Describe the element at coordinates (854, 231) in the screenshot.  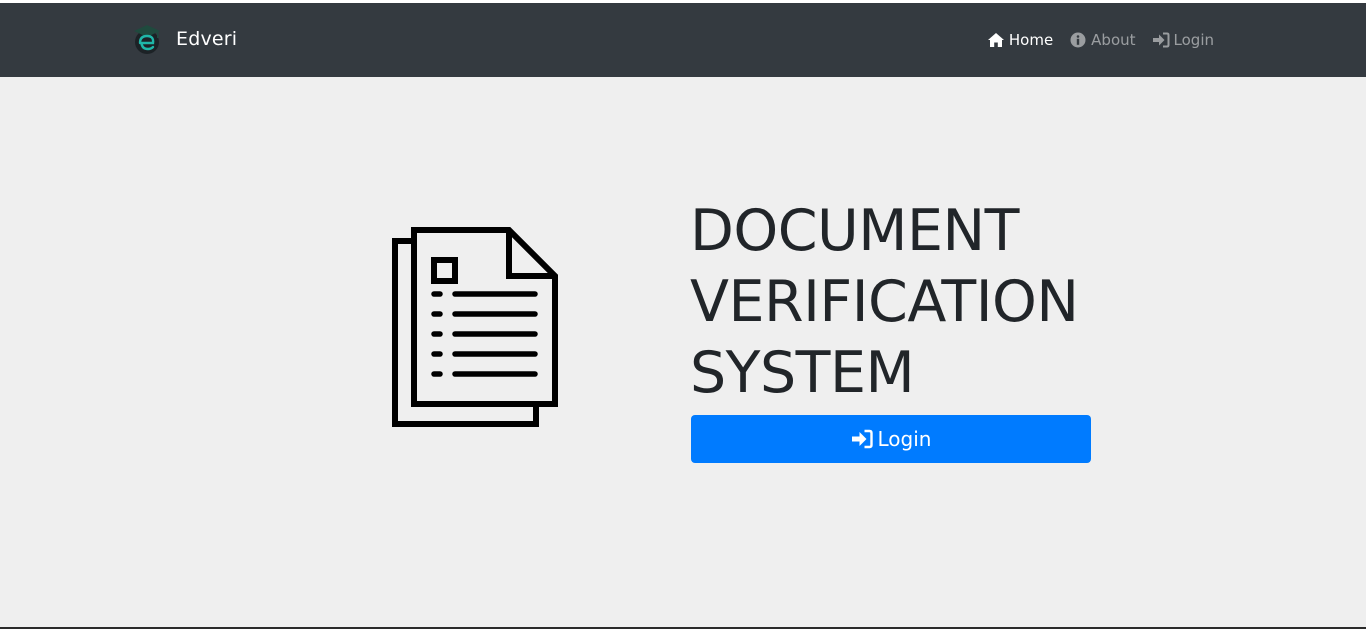
I see `hero-title-line-1: DOCUMENT` at that location.